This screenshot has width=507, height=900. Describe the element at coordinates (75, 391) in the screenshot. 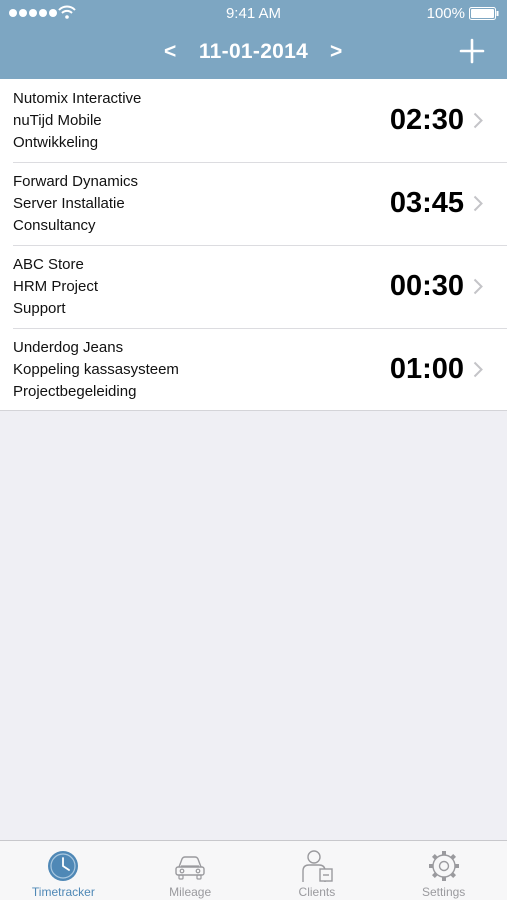

I see `entry-activity: Projectbegeleiding` at that location.